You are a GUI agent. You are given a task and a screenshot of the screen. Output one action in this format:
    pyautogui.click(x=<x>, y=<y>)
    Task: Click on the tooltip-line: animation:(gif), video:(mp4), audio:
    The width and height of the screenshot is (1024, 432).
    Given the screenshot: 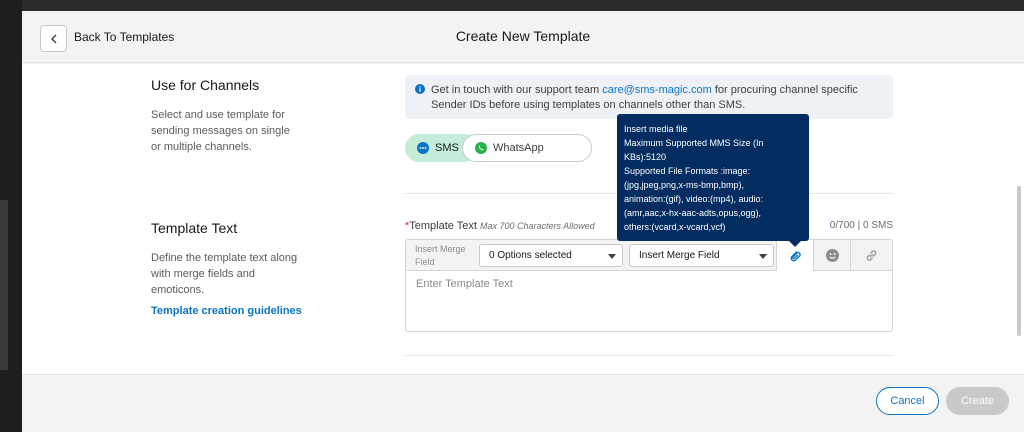 What is the action you would take?
    pyautogui.click(x=694, y=199)
    